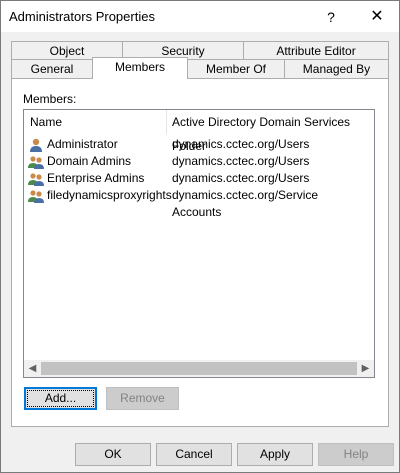 The image size is (400, 473). Describe the element at coordinates (356, 454) in the screenshot. I see `help-button: Help` at that location.